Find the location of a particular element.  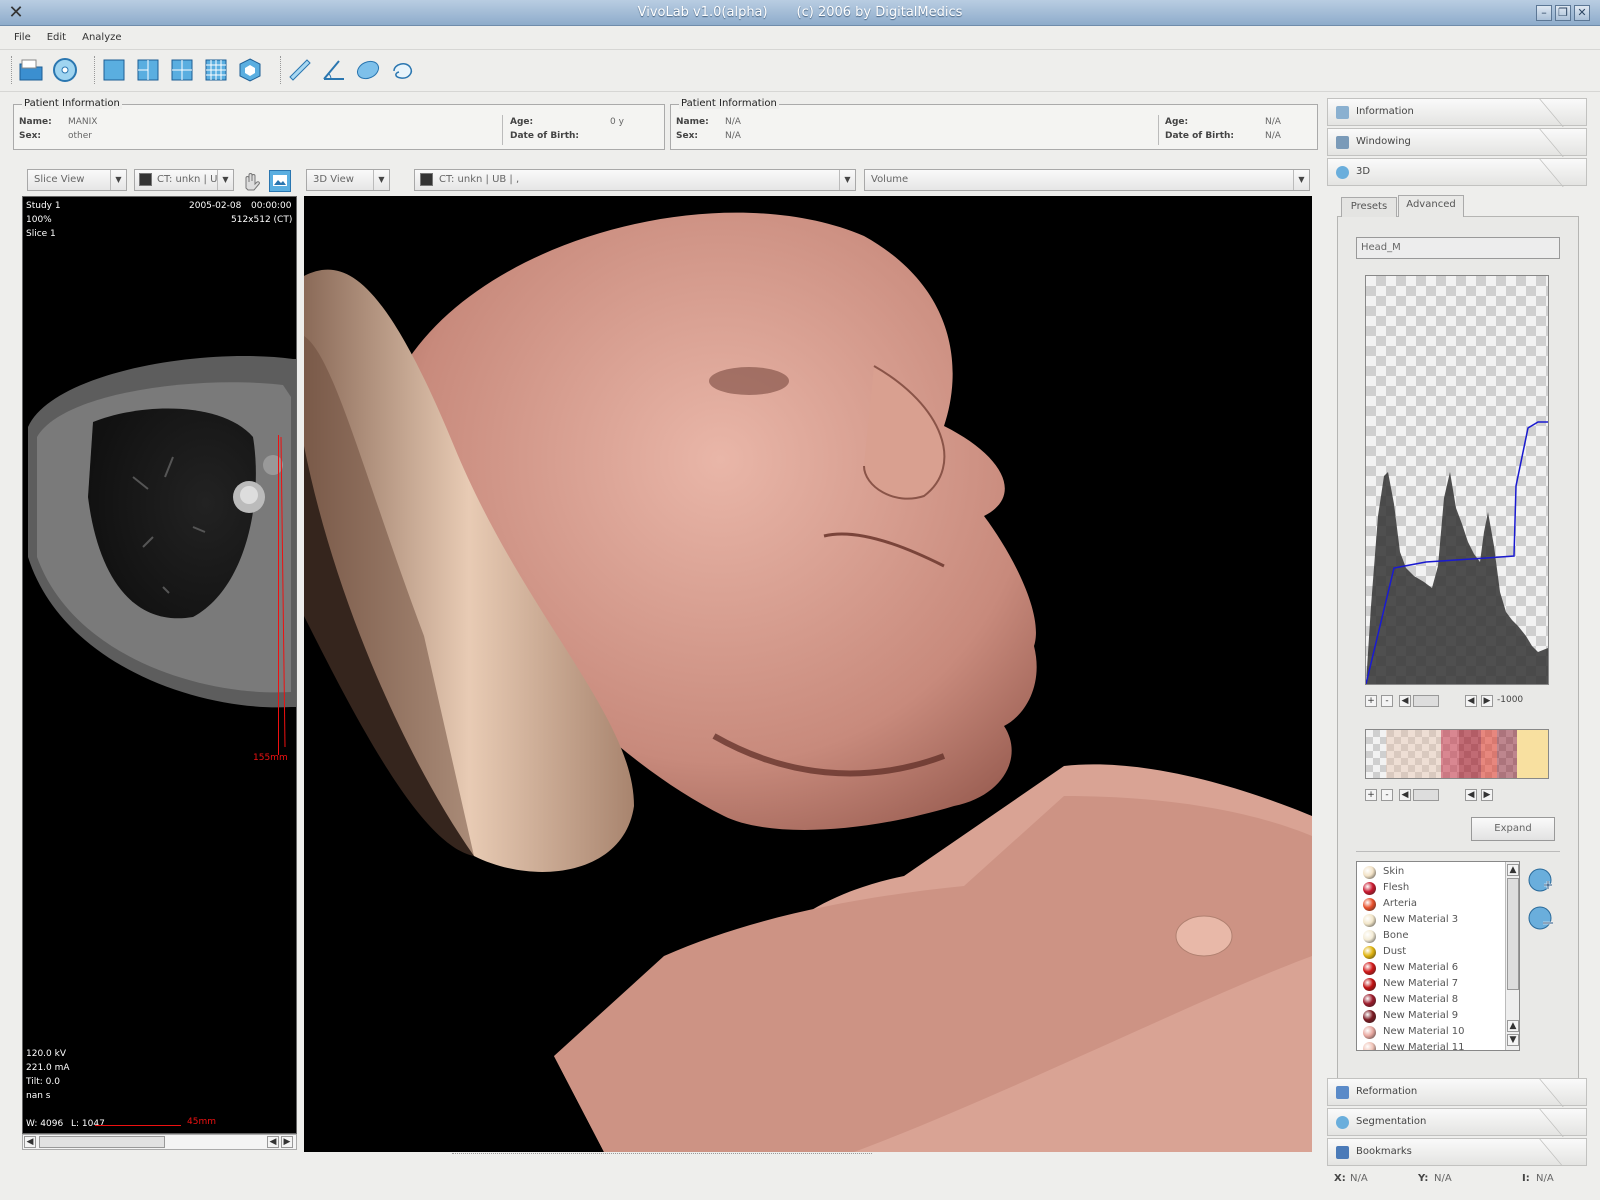

screenshot-icon is located at coordinates (280, 181).